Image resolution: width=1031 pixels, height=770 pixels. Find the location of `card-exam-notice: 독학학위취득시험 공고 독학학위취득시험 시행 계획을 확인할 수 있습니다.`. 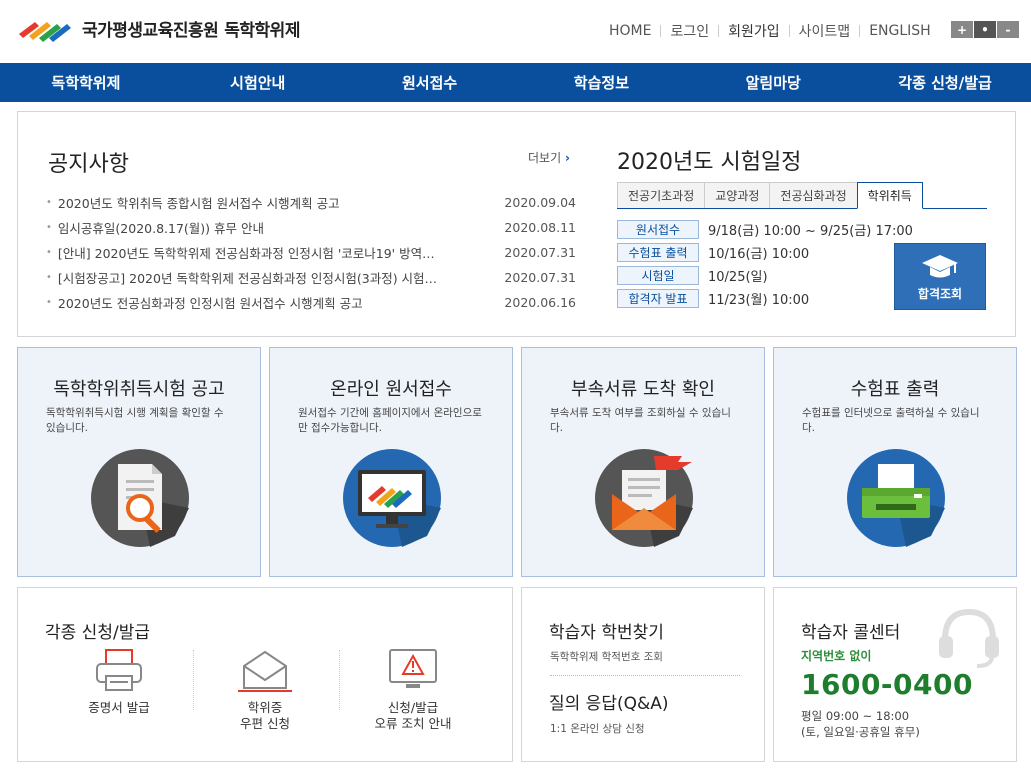

card-exam-notice: 독학학위취득시험 공고 독학학위취득시험 시행 계획을 확인할 수 있습니다. is located at coordinates (139, 462).